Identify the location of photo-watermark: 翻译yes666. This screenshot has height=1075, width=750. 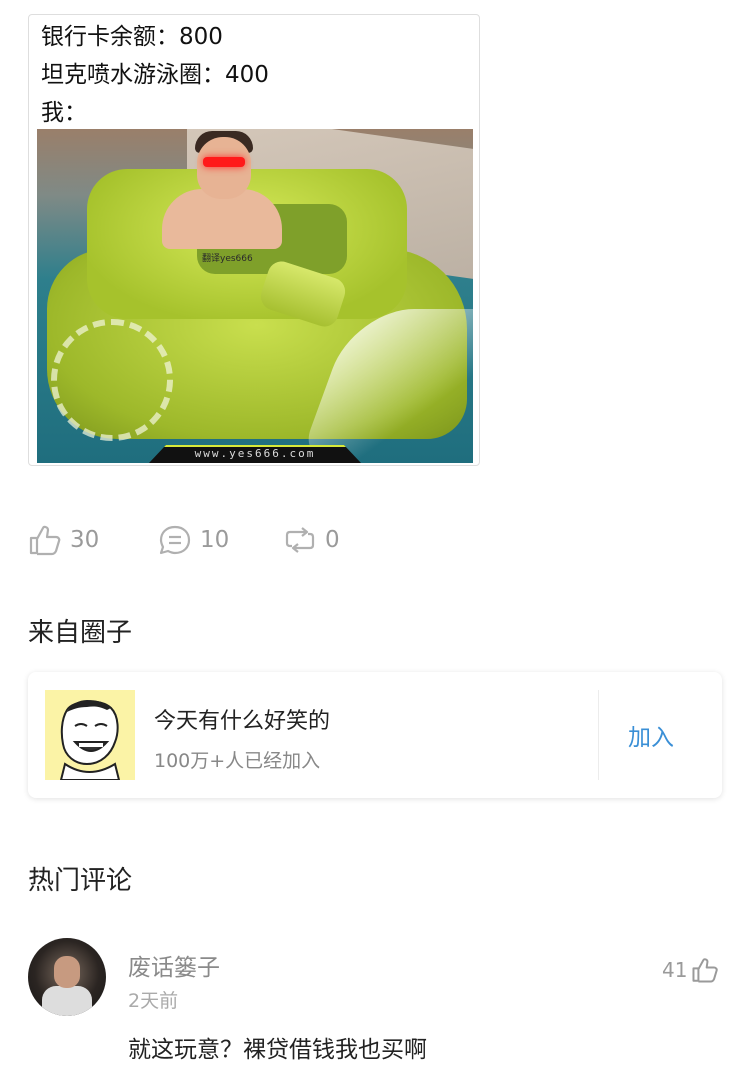
(227, 259).